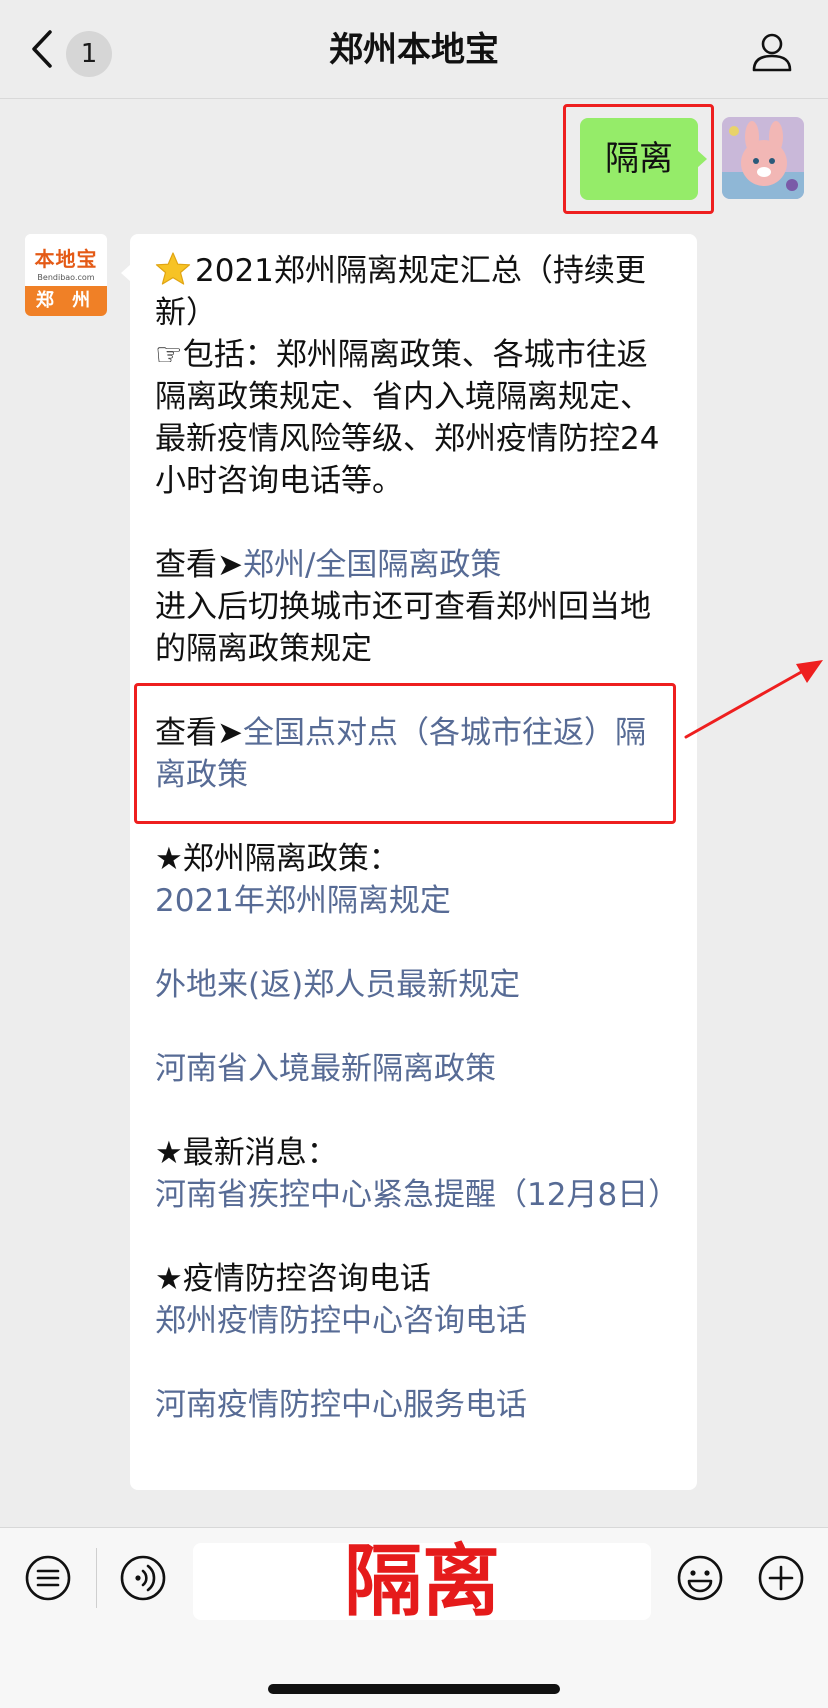 The image size is (828, 1708). I want to click on input-bar: 隔离, so click(414, 1617).